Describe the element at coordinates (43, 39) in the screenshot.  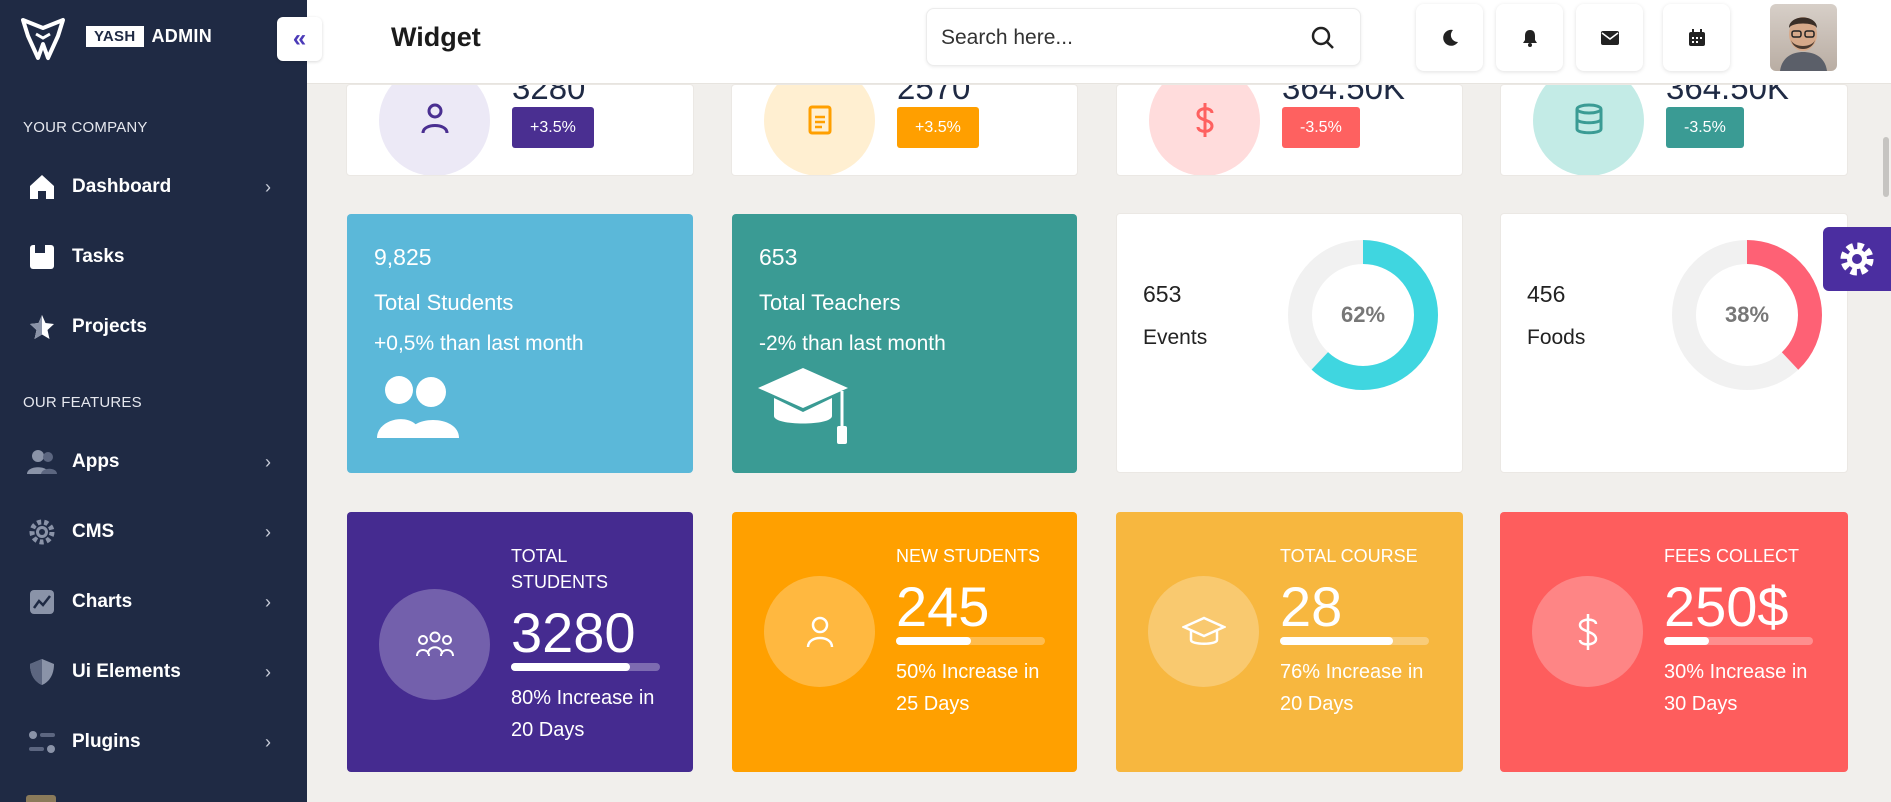
I see `logo-icon` at that location.